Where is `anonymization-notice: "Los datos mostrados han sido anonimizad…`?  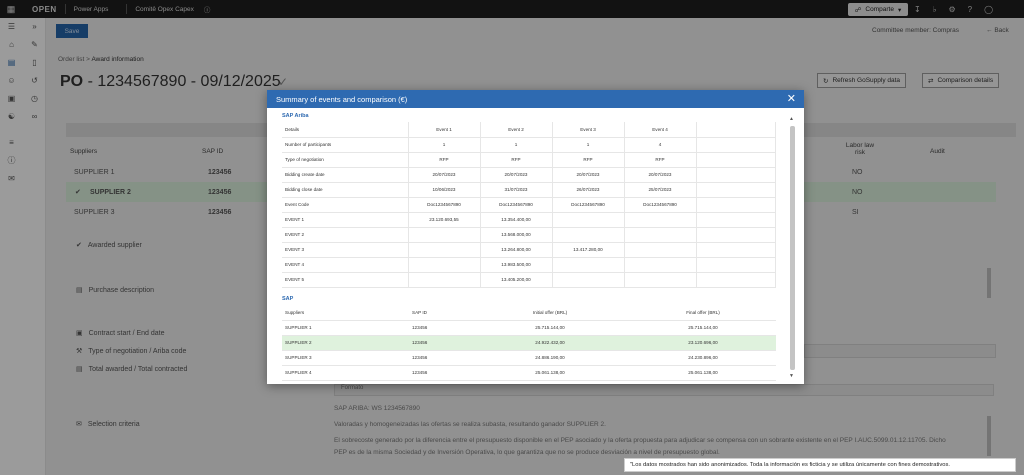 anonymization-notice: "Los datos mostrados han sido anonimizad… is located at coordinates (820, 465).